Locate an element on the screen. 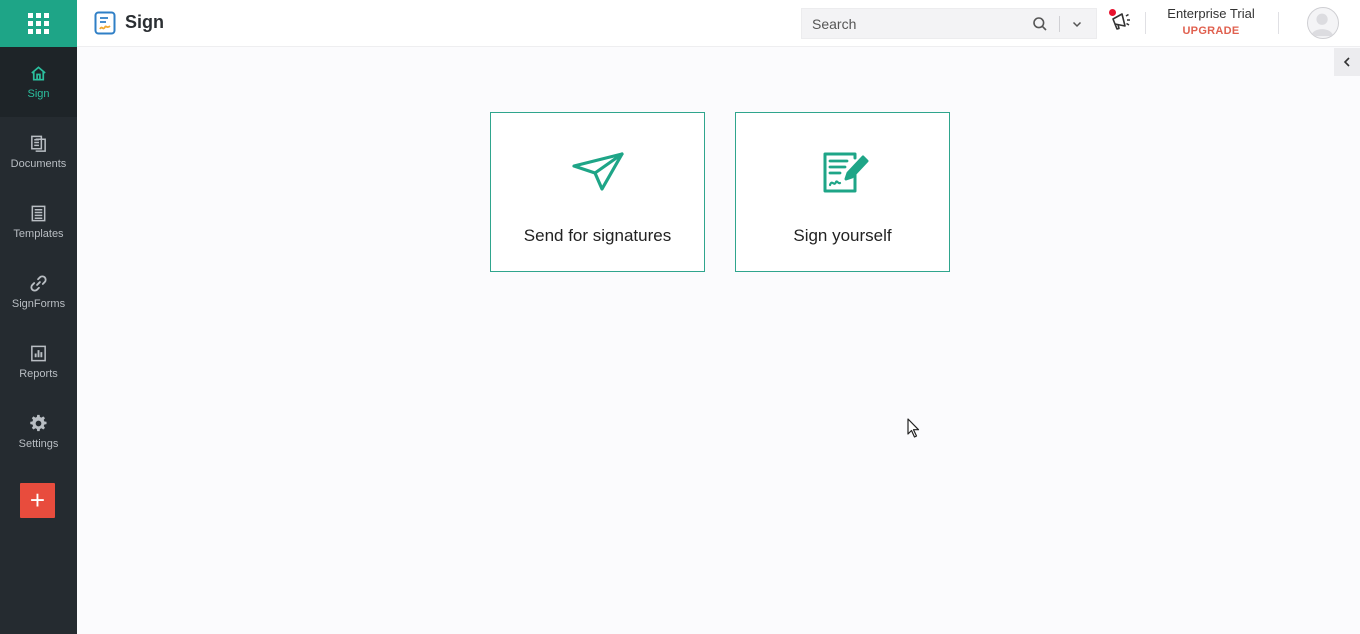  app-title: Sign is located at coordinates (144, 22).